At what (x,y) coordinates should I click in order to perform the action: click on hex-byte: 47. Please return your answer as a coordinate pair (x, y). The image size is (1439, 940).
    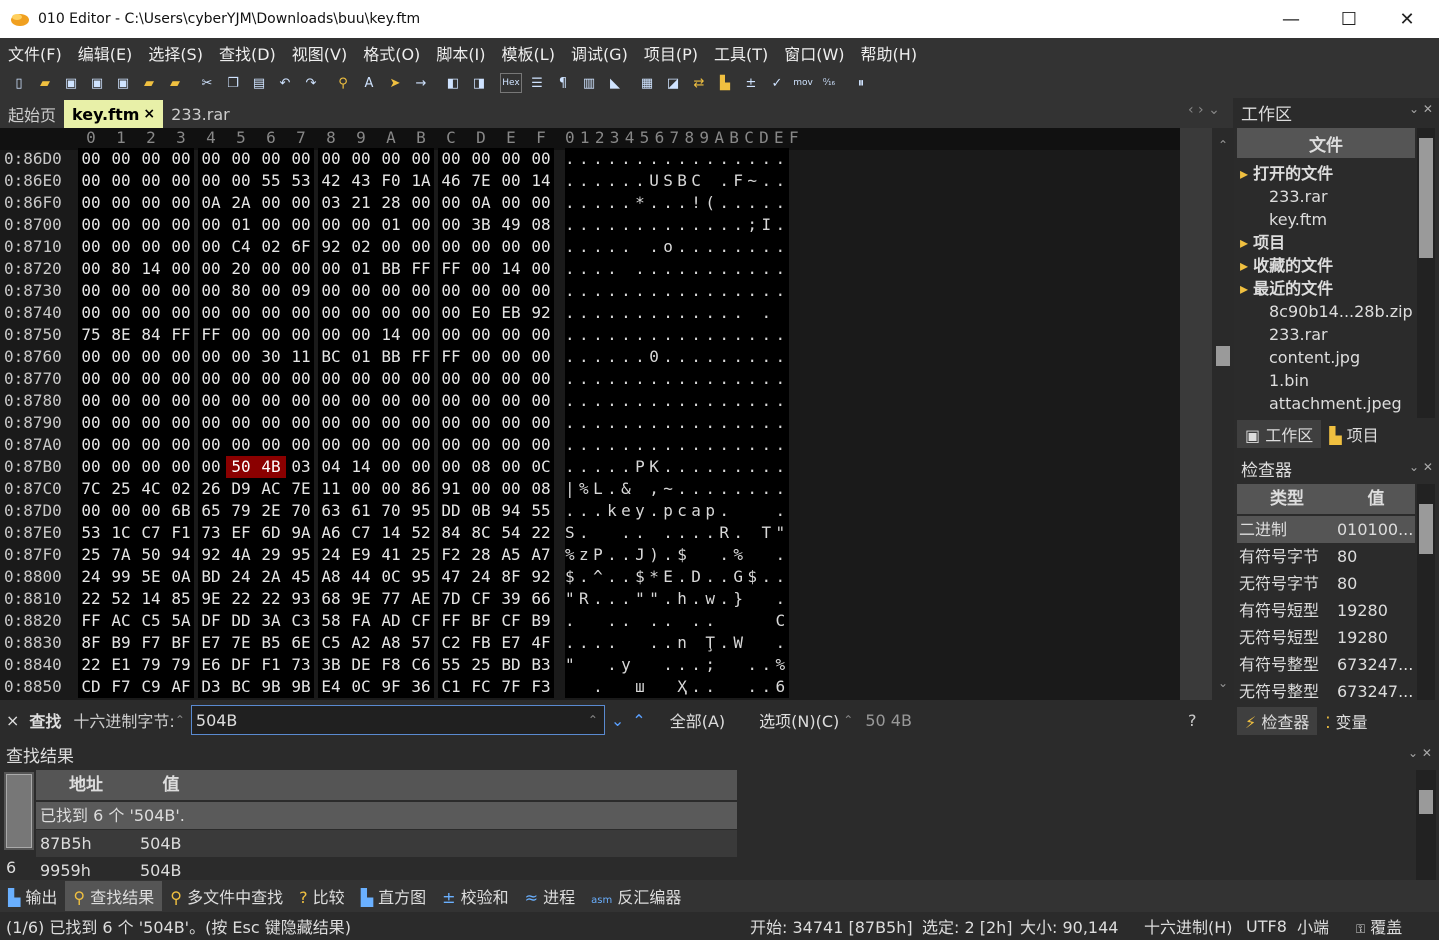
    Looking at the image, I should click on (451, 577).